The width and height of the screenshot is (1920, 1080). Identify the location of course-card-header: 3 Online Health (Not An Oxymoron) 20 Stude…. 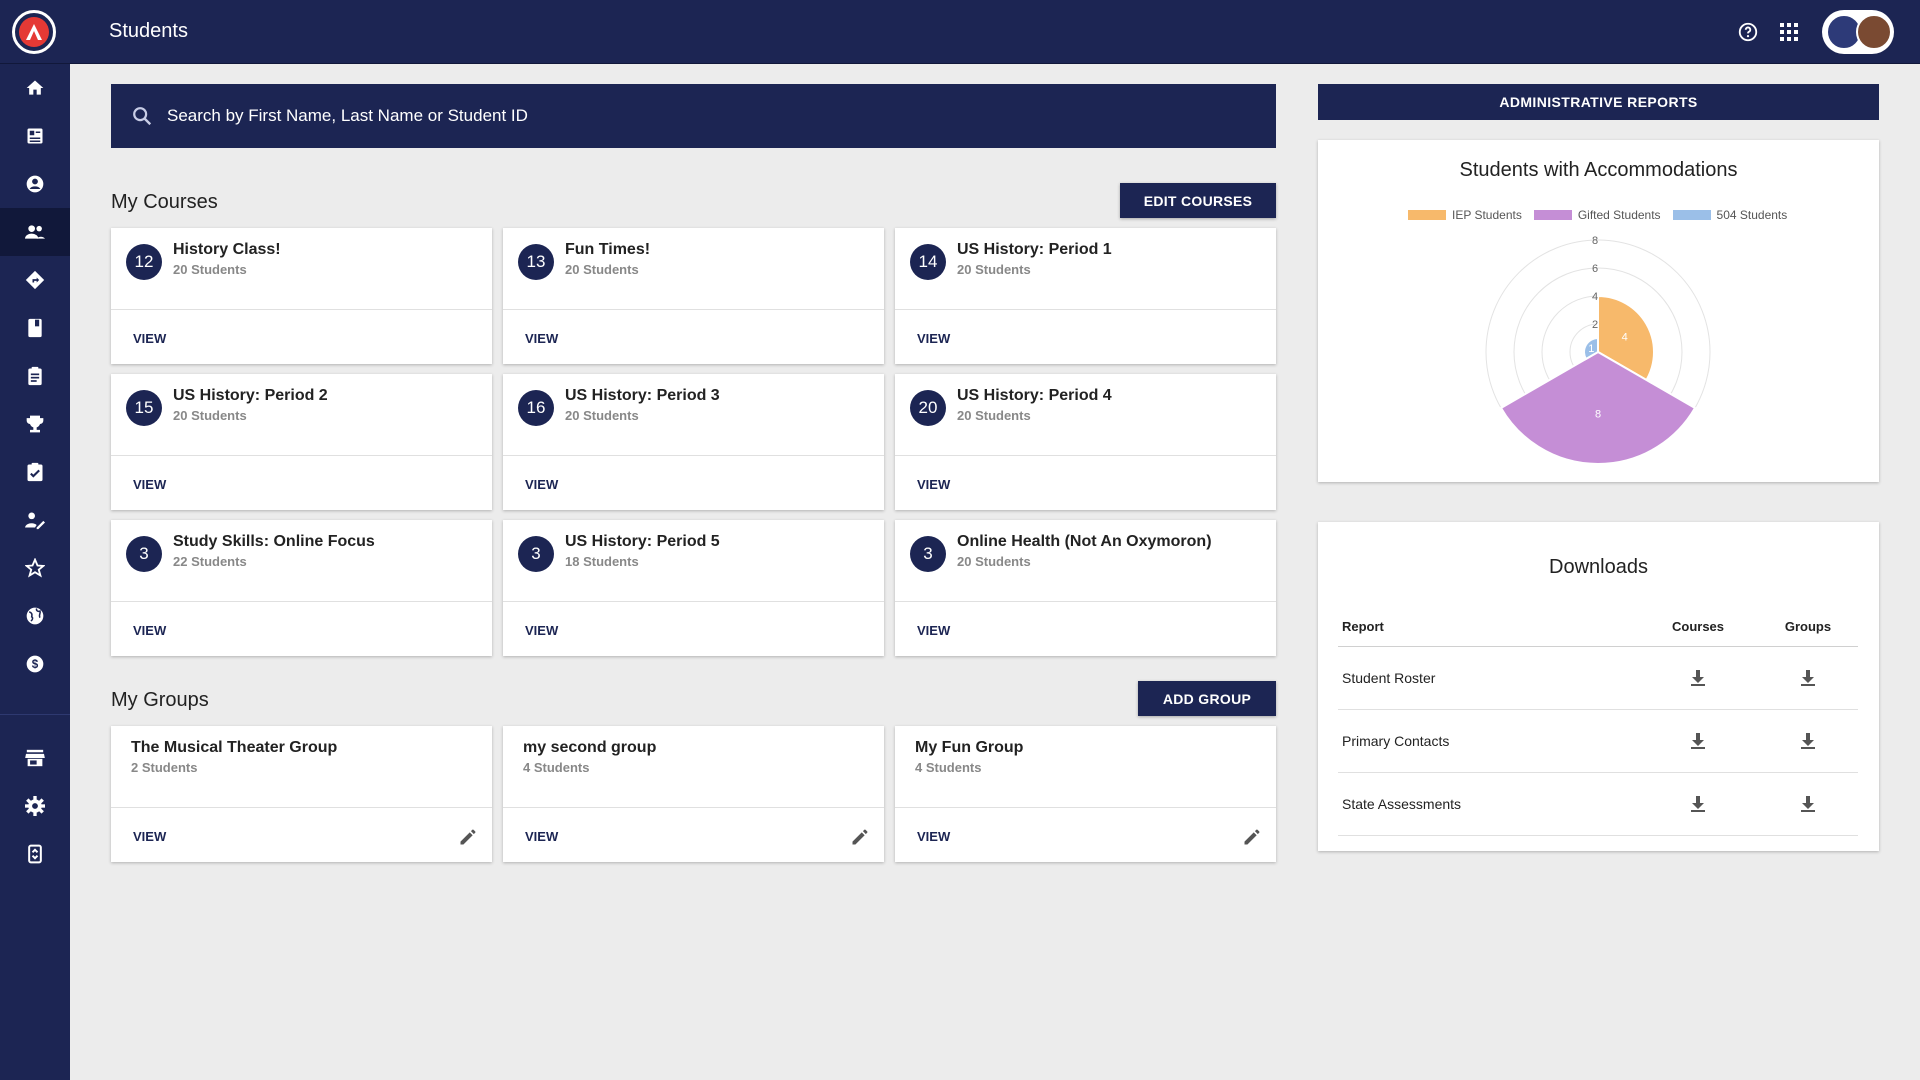
(1085, 561).